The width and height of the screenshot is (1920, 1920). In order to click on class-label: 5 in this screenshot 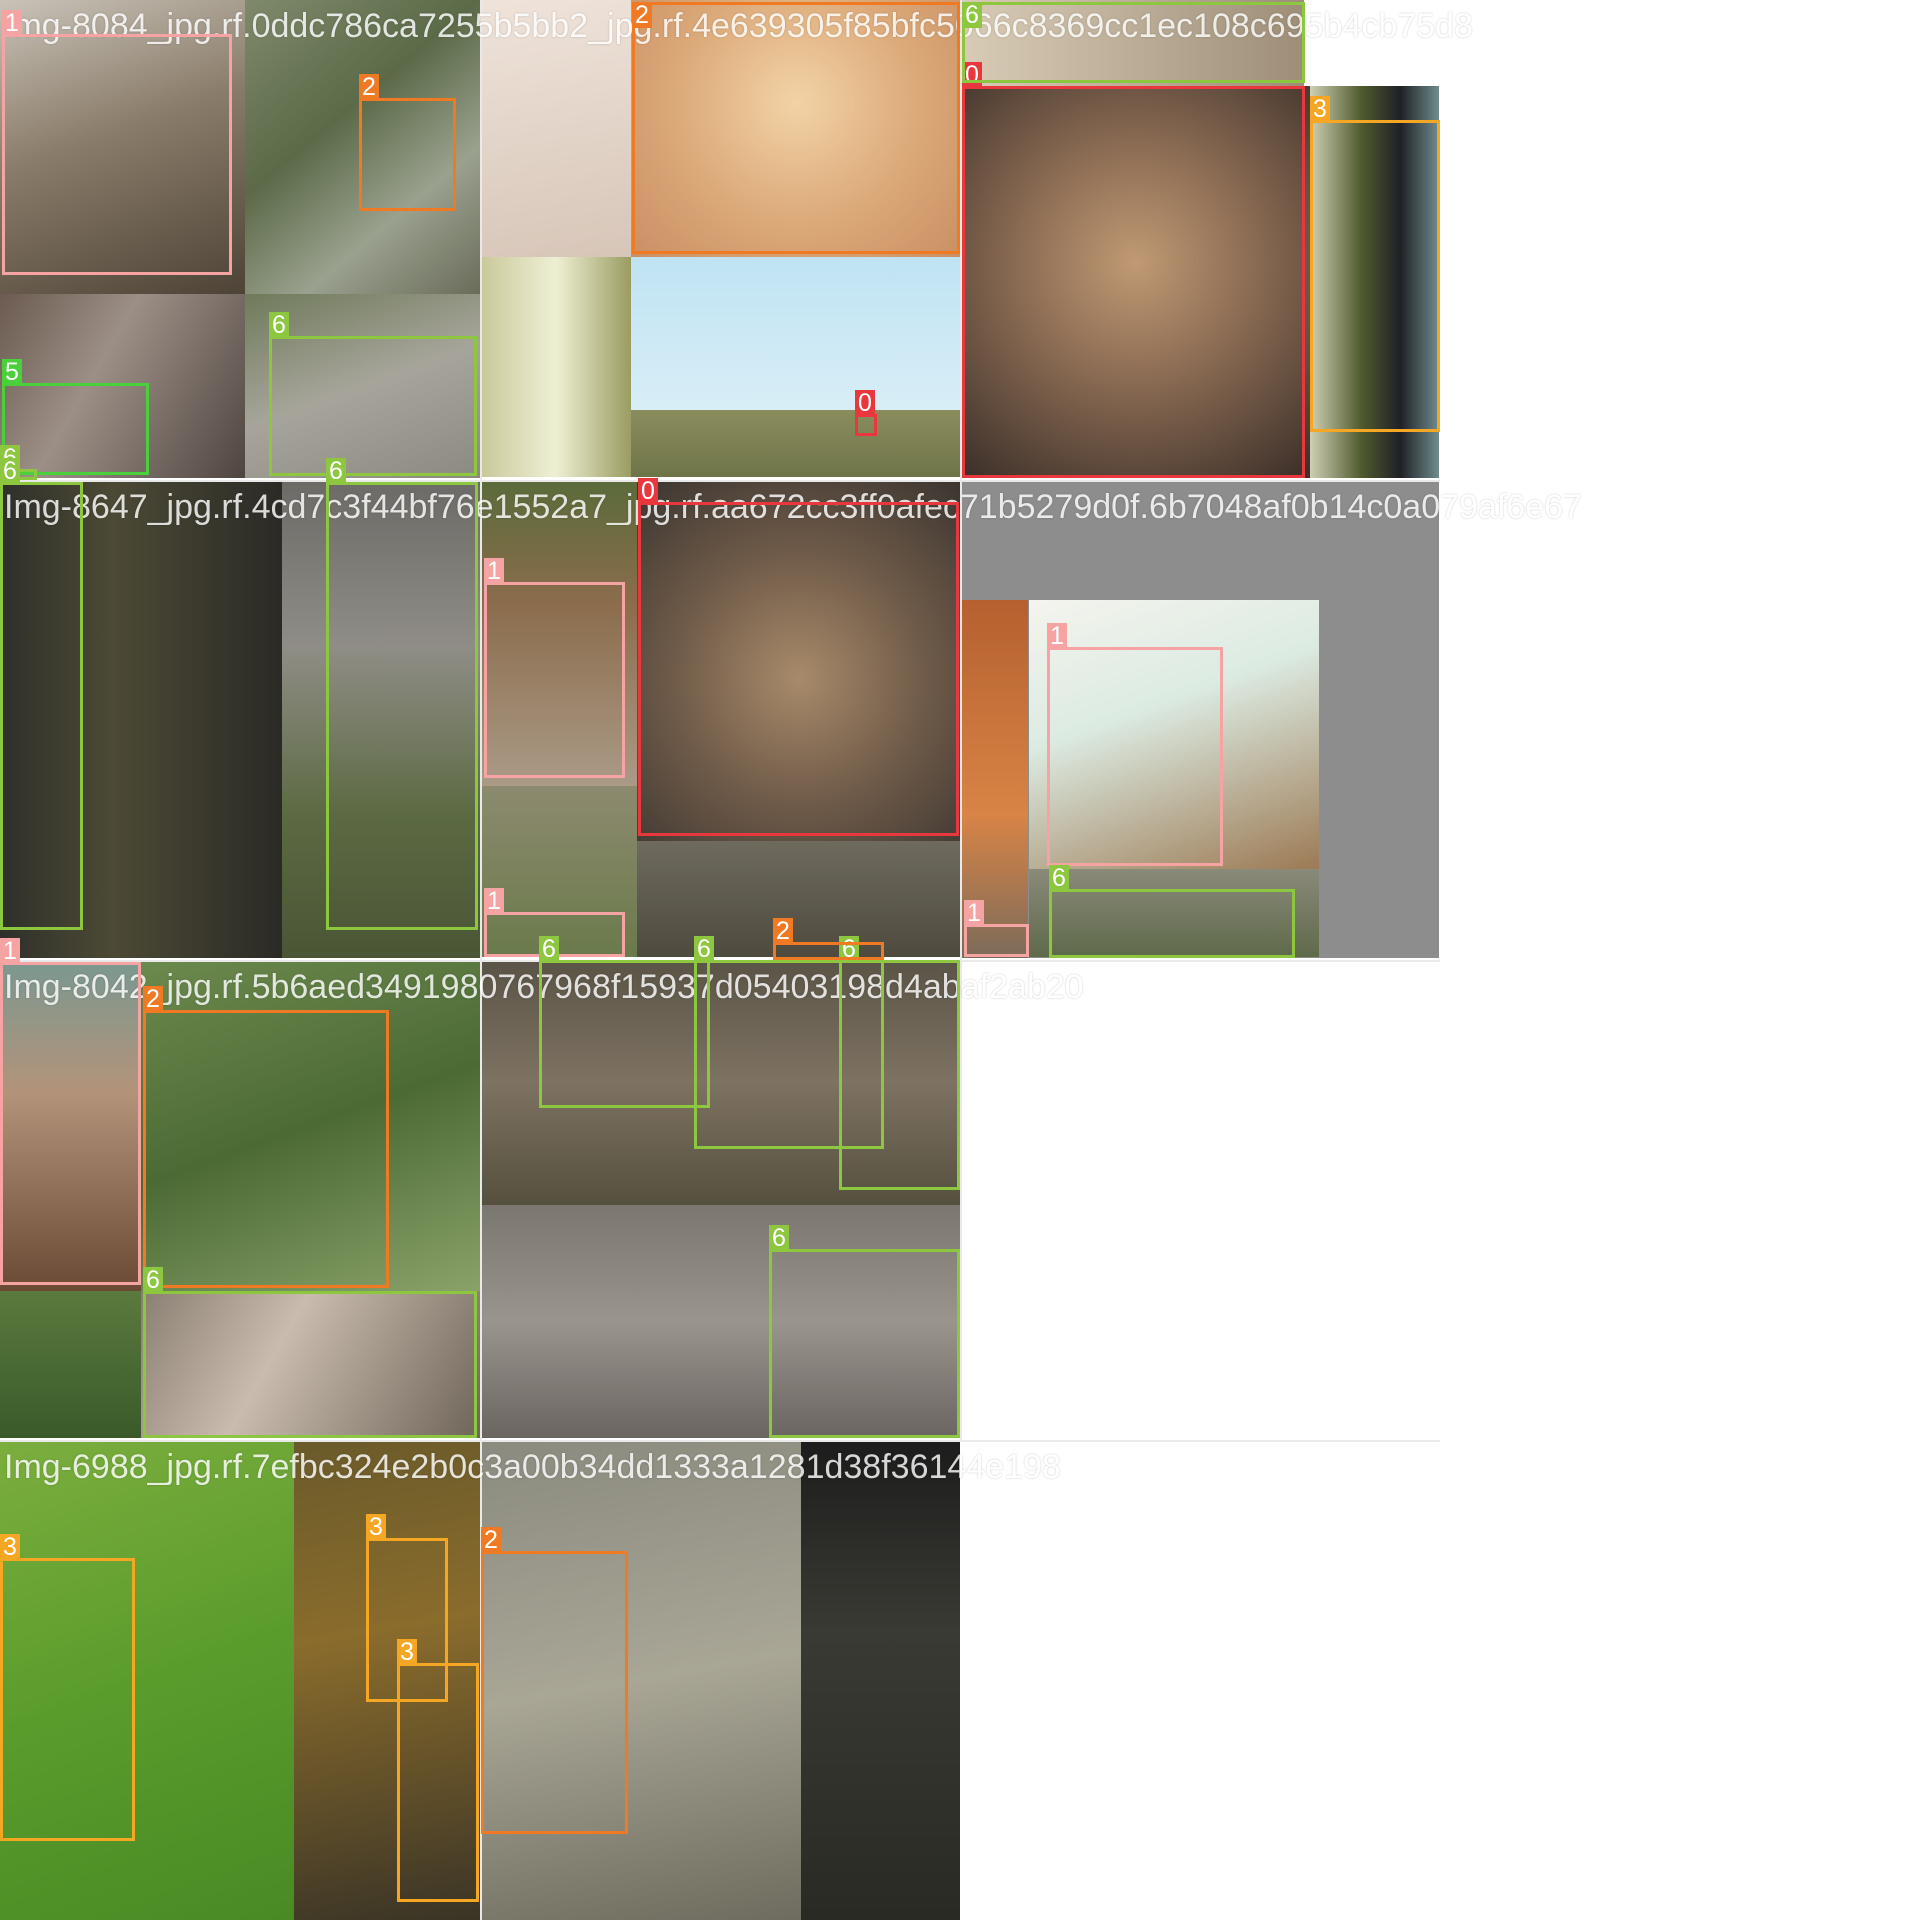, I will do `click(12, 372)`.